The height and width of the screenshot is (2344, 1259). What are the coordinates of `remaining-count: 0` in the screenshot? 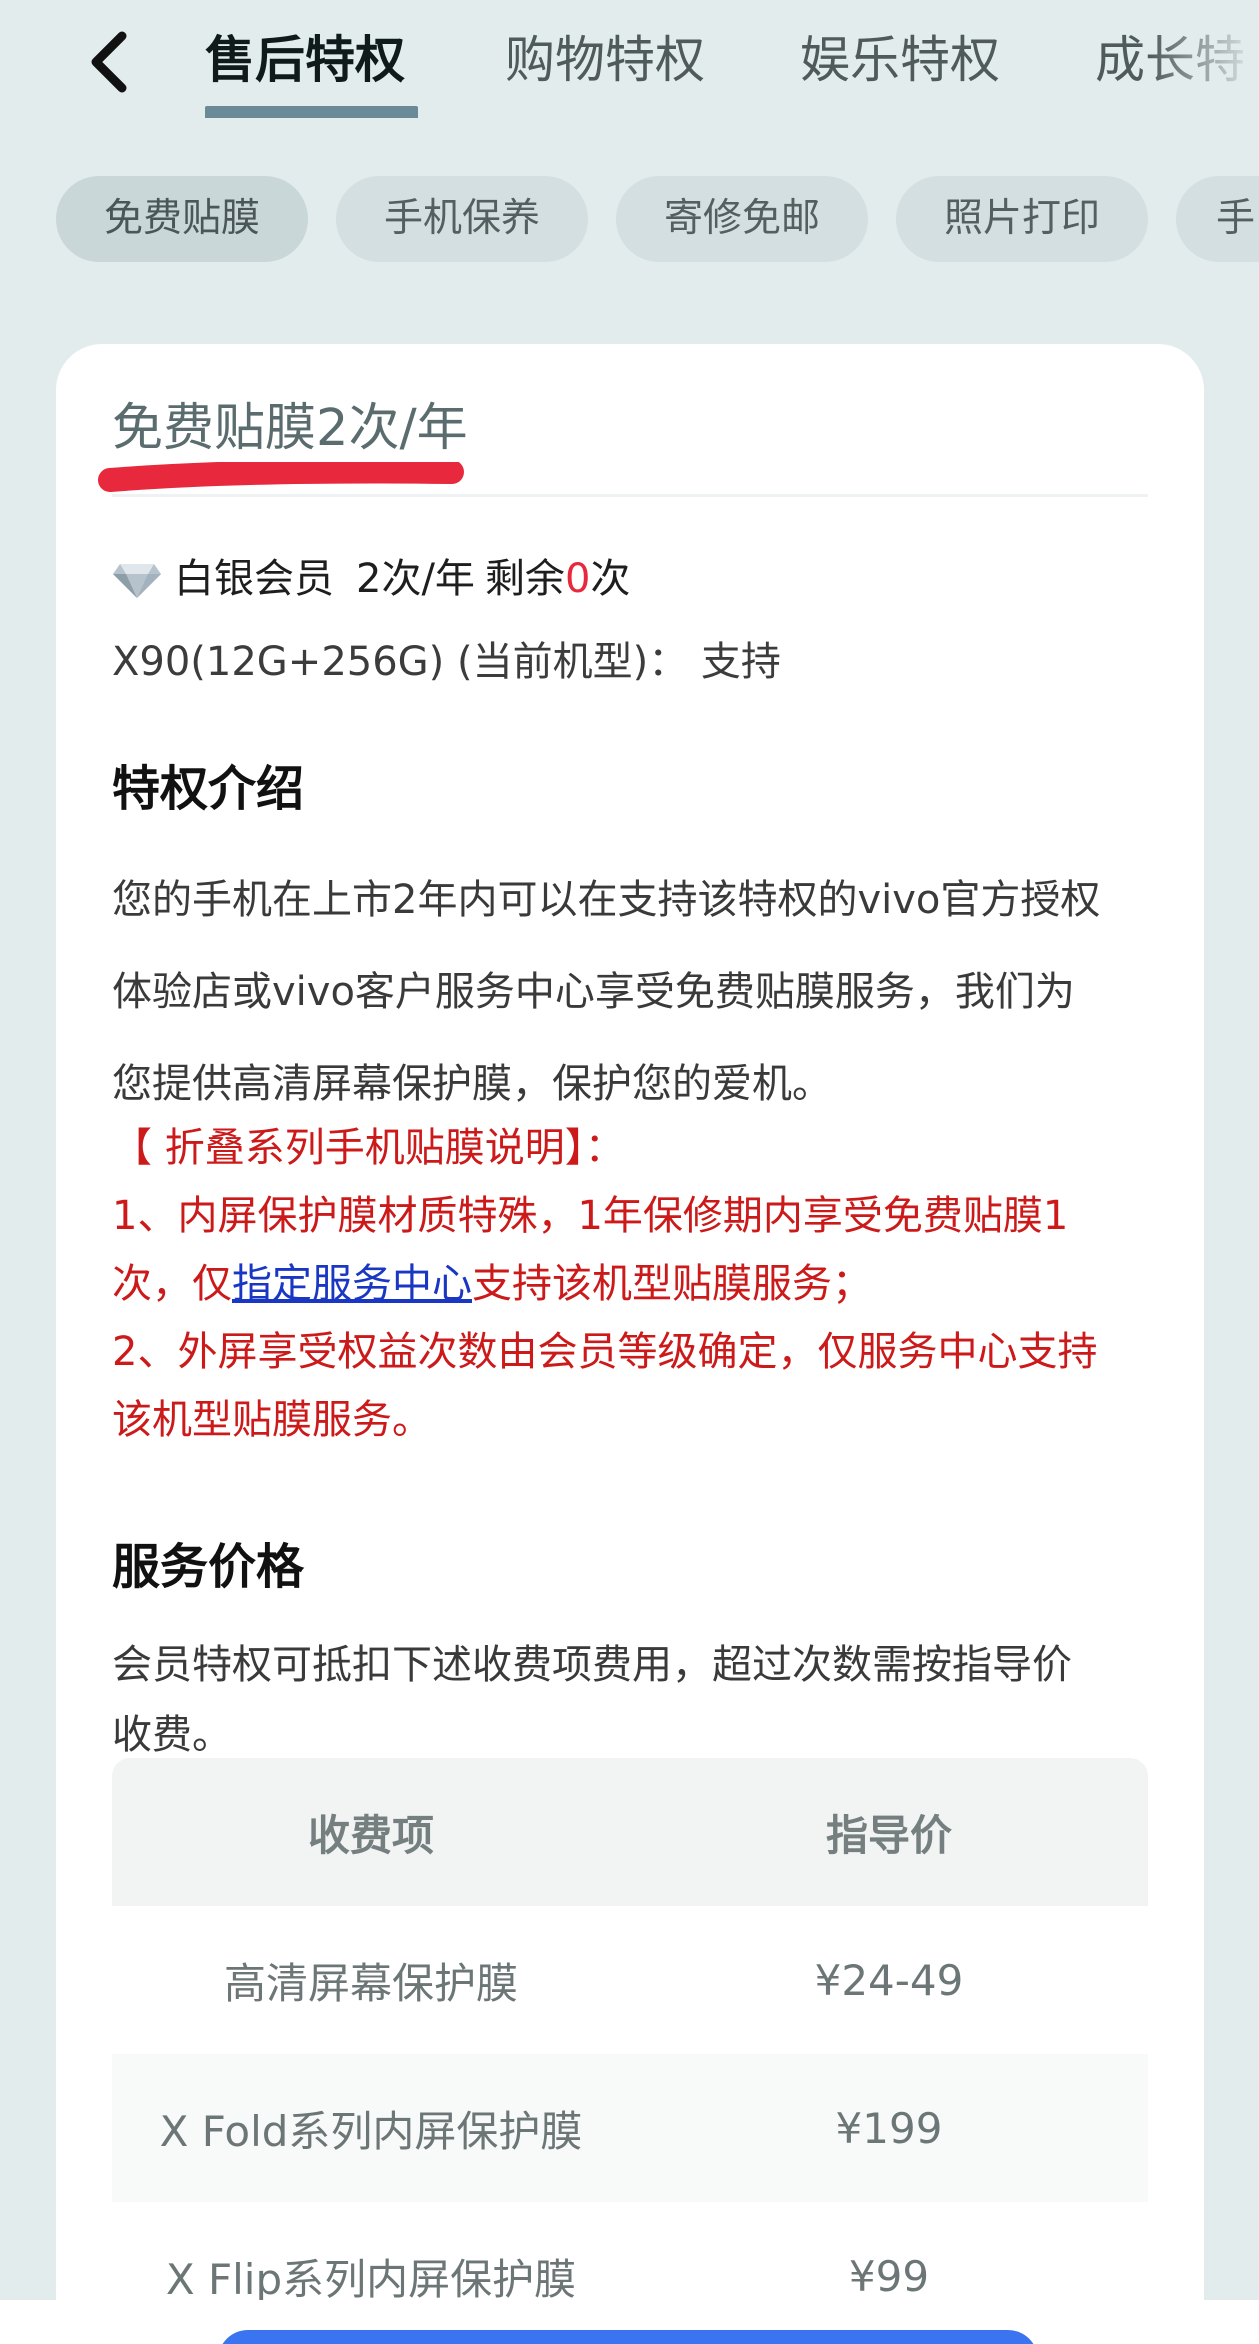 It's located at (577, 579).